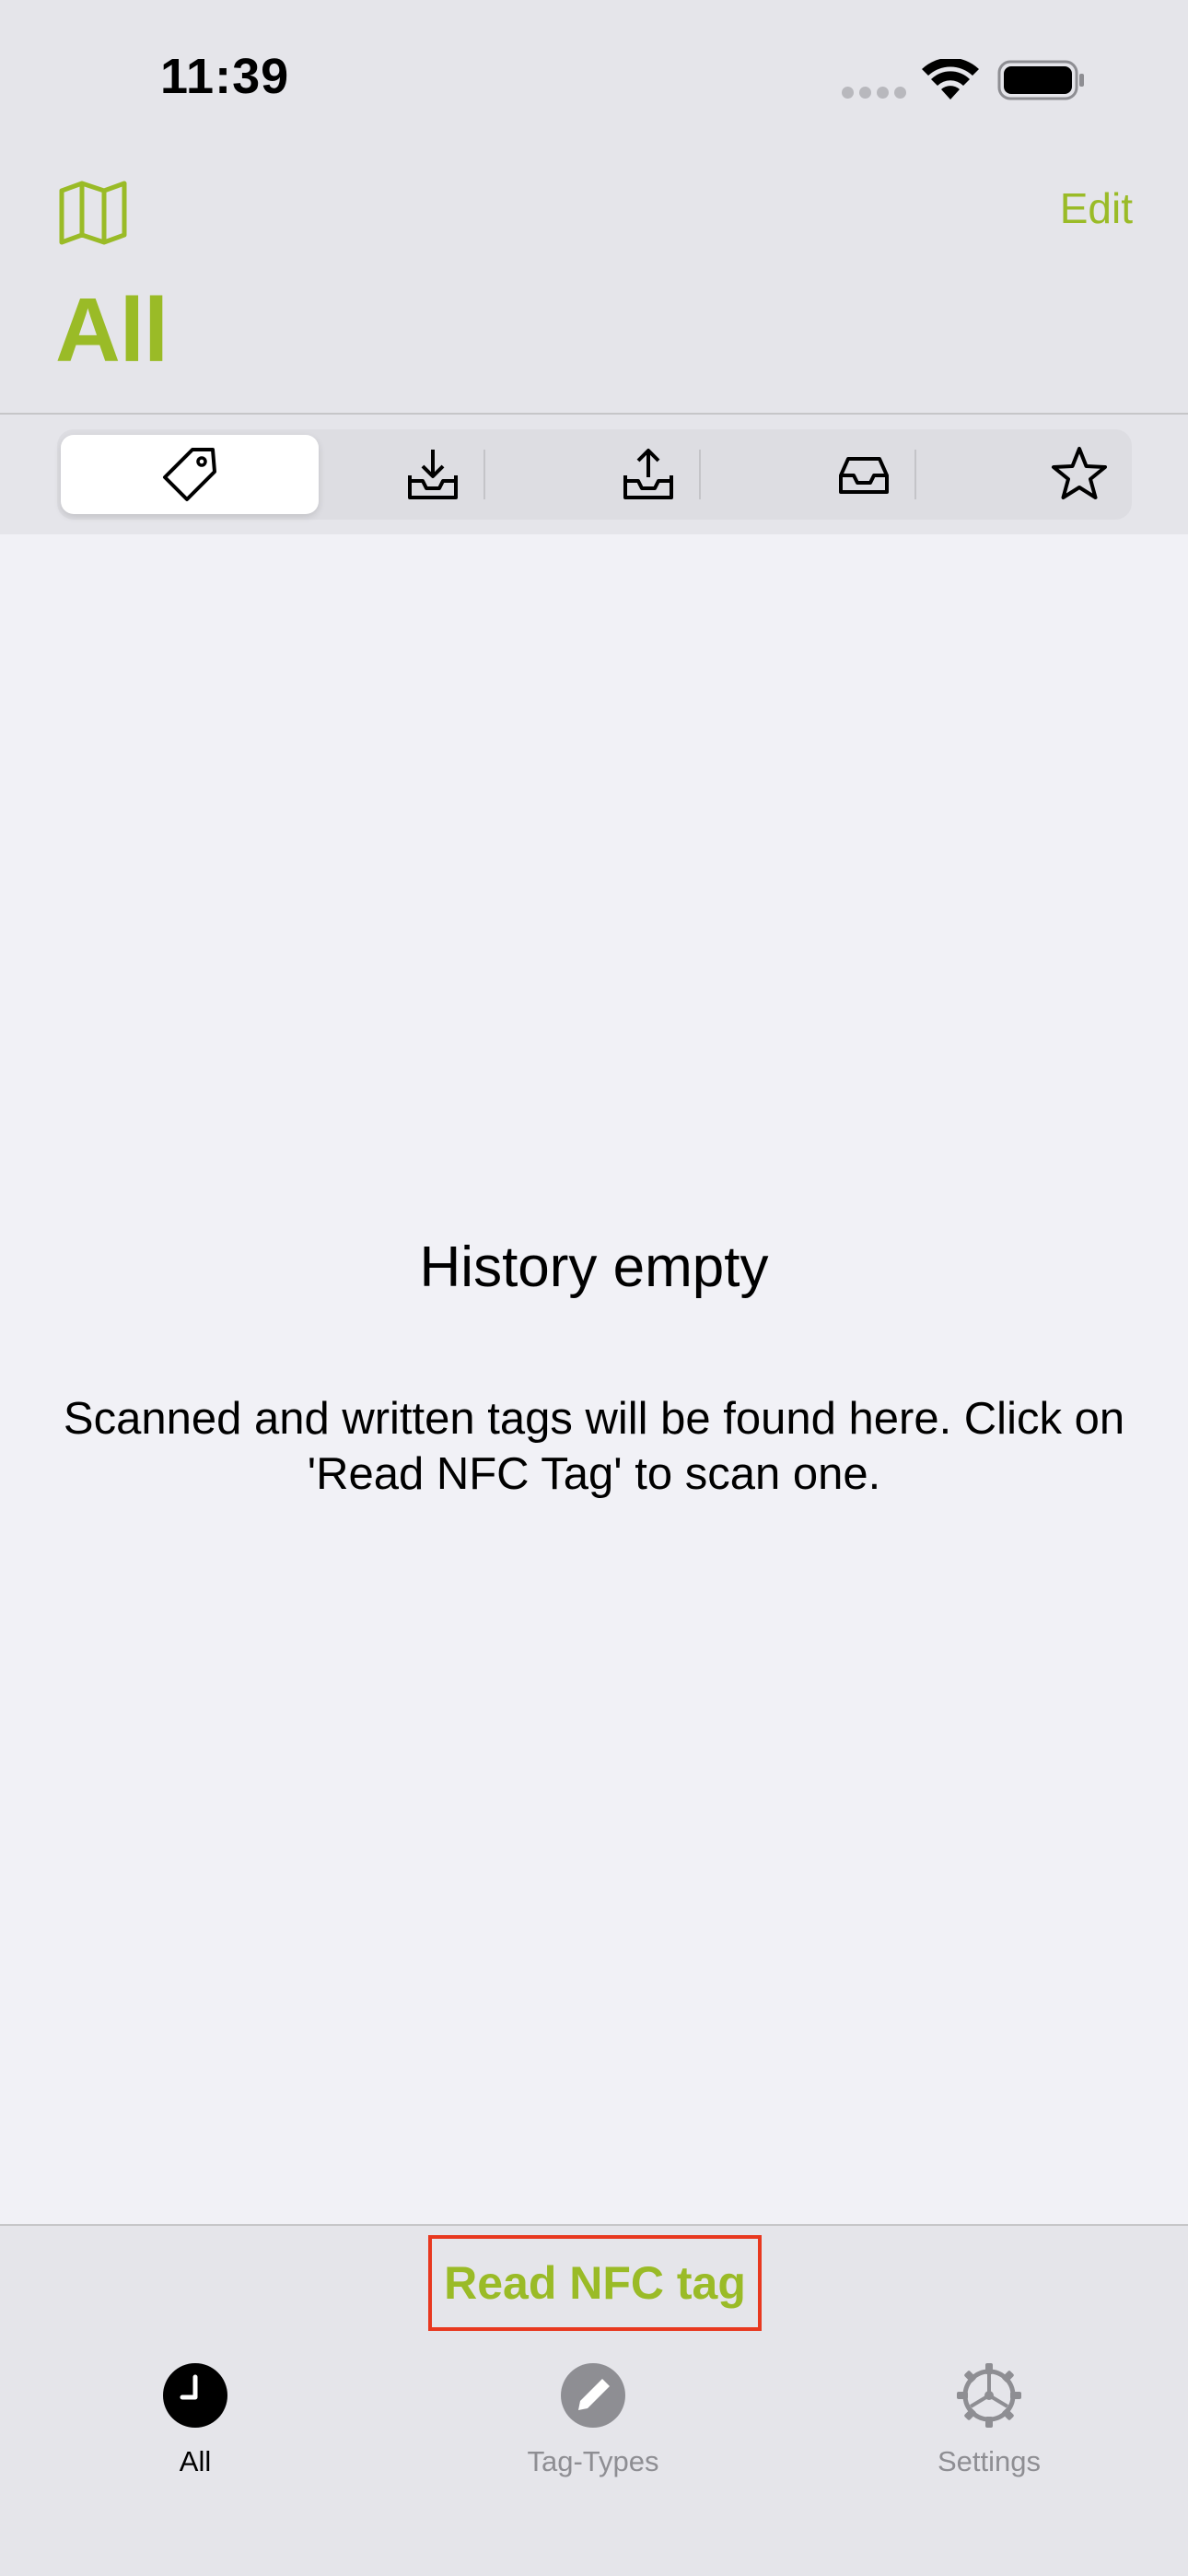 This screenshot has width=1188, height=2576. Describe the element at coordinates (594, 287) in the screenshot. I see `navigation-bar: Edit All` at that location.